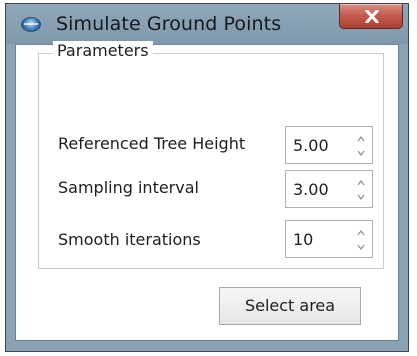 Image resolution: width=417 pixels, height=356 pixels. Describe the element at coordinates (152, 143) in the screenshot. I see `tree-height-label: Referenced Tree Height` at that location.